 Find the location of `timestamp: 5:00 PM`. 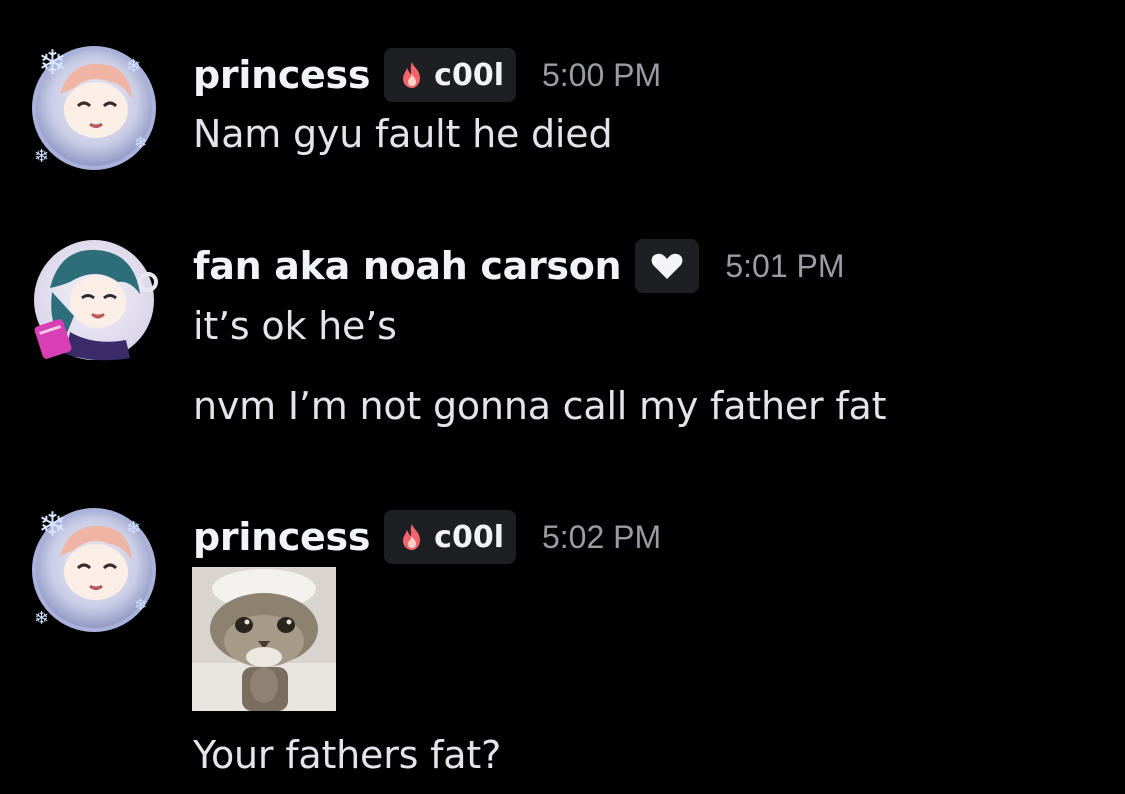

timestamp: 5:00 PM is located at coordinates (601, 74).